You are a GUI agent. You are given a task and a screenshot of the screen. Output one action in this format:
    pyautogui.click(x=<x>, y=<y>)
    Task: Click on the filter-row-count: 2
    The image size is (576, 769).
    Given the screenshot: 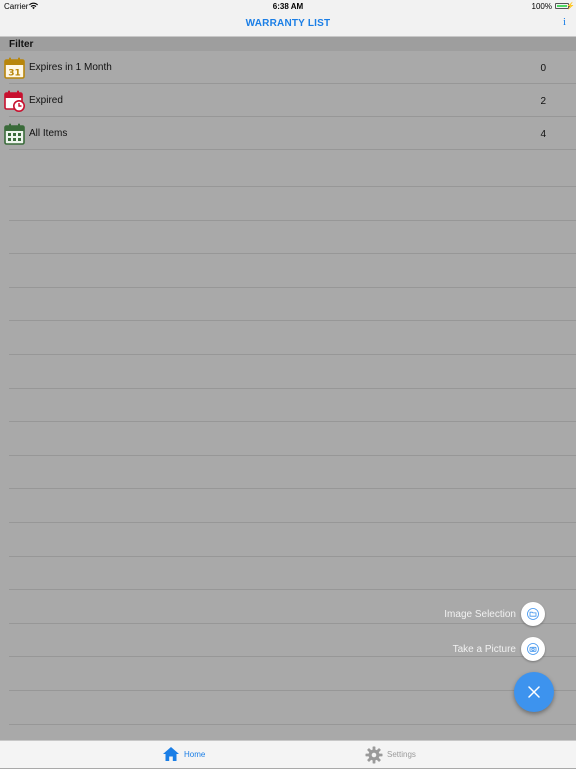 What is the action you would take?
    pyautogui.click(x=543, y=101)
    